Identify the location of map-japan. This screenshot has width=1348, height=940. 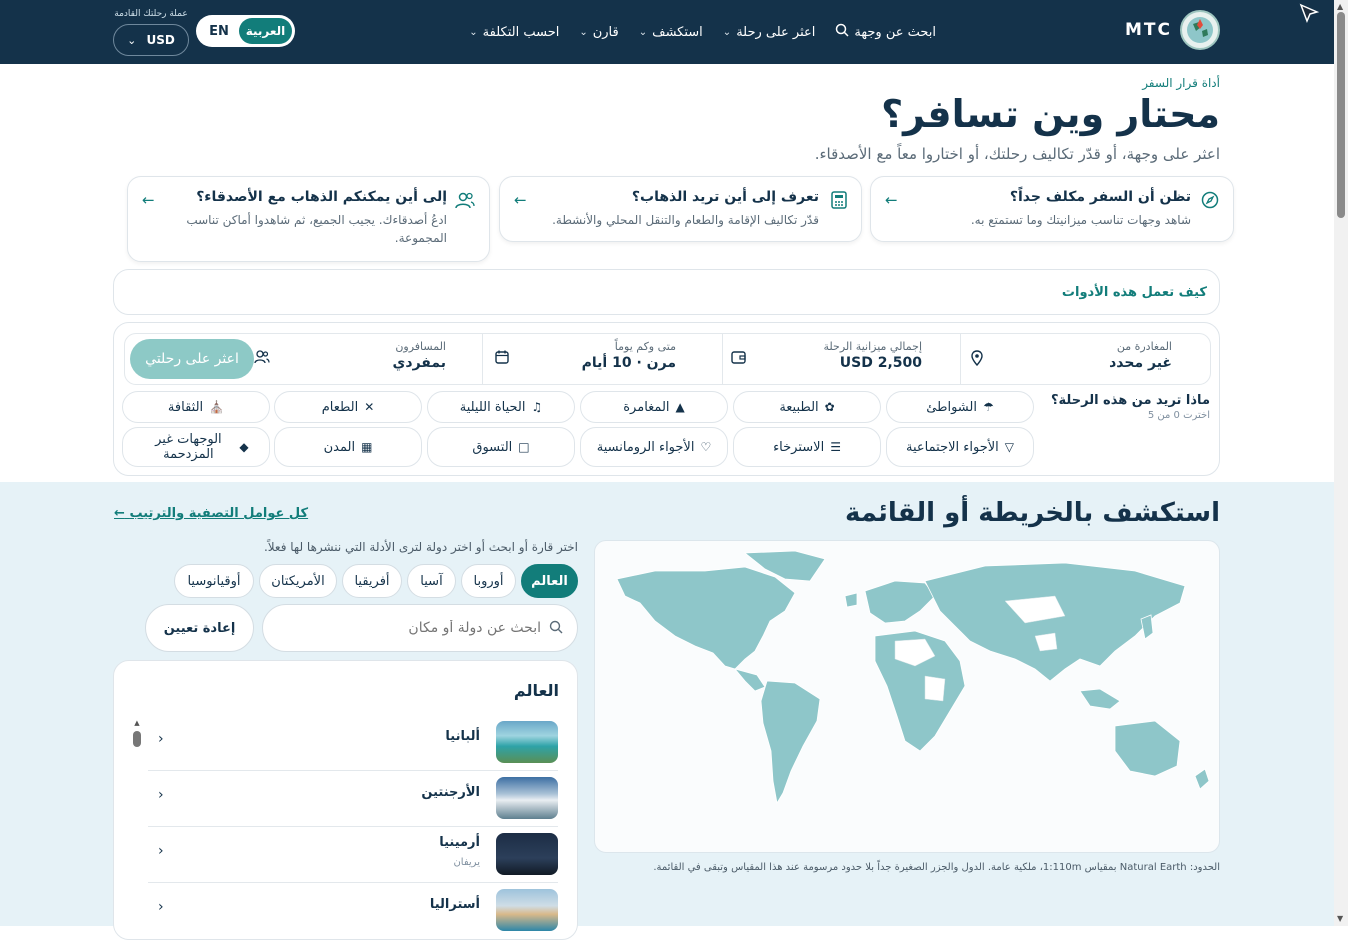
(1147, 627).